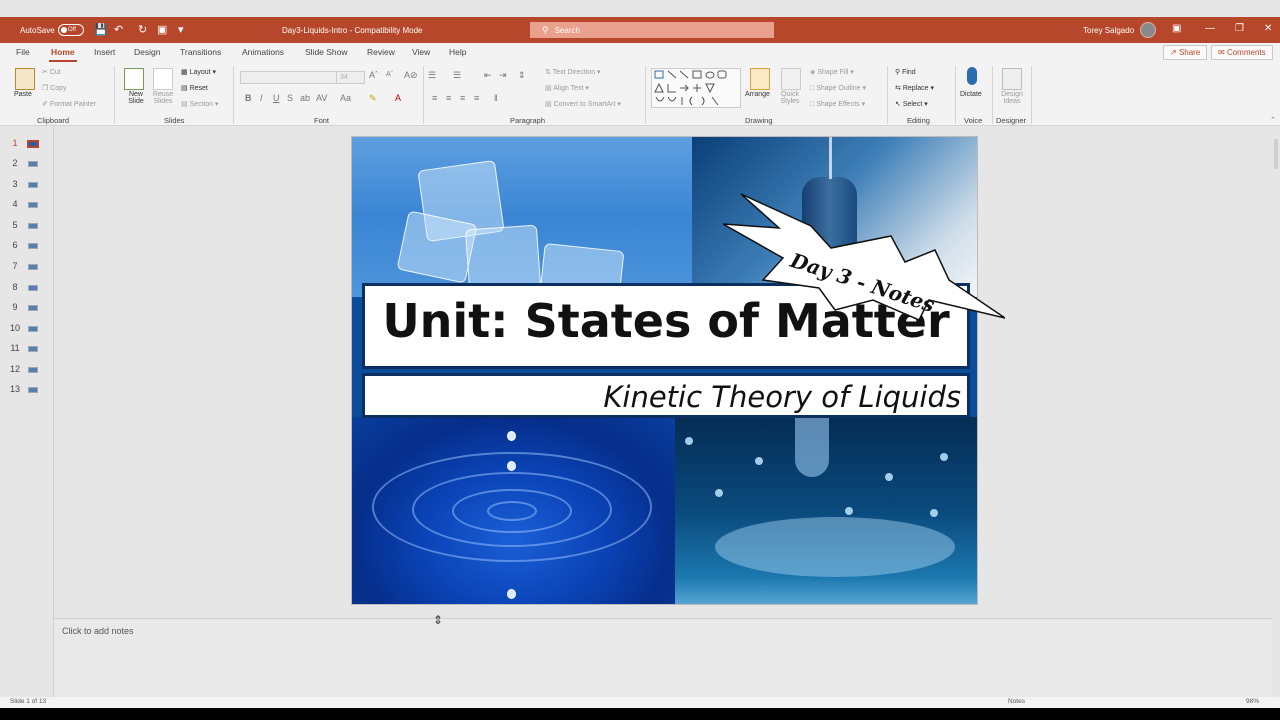  What do you see at coordinates (864, 256) in the screenshot?
I see `starburst-callout` at bounding box center [864, 256].